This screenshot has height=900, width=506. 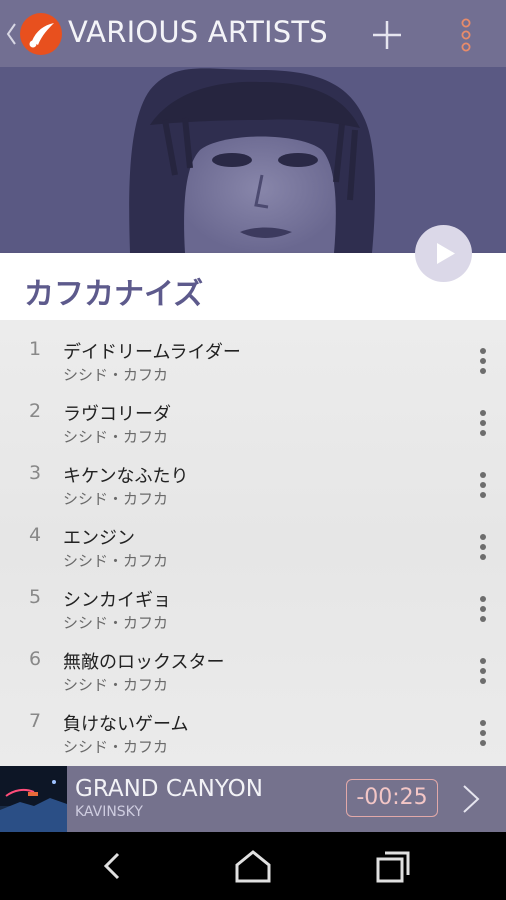 I want to click on track-row: 3 キケンなふたり シシド・カフカ, so click(x=253, y=483).